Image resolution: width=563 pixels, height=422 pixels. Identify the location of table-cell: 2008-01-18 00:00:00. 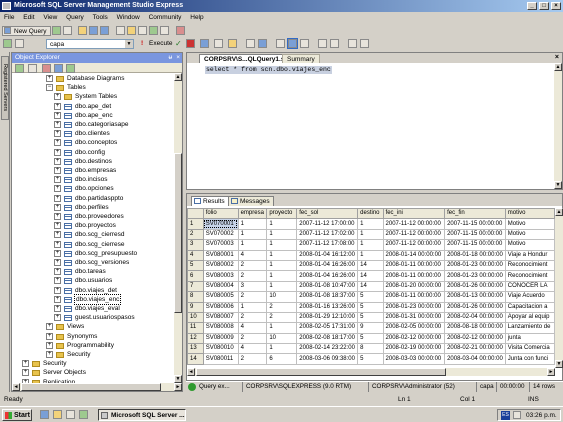
(475, 255).